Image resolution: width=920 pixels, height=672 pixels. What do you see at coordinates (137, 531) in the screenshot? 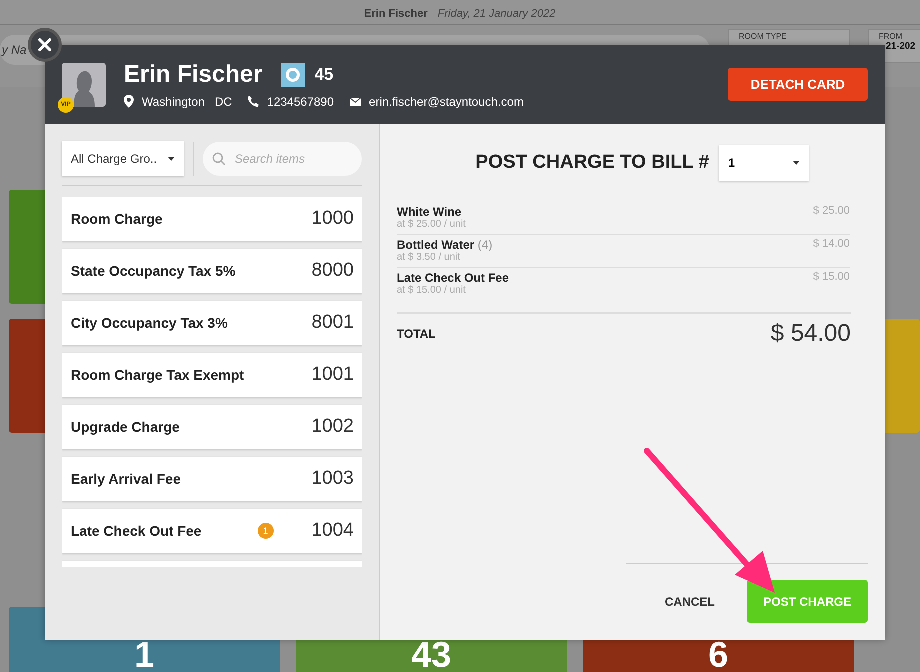
I see `item-name: Late Check Out Fee` at bounding box center [137, 531].